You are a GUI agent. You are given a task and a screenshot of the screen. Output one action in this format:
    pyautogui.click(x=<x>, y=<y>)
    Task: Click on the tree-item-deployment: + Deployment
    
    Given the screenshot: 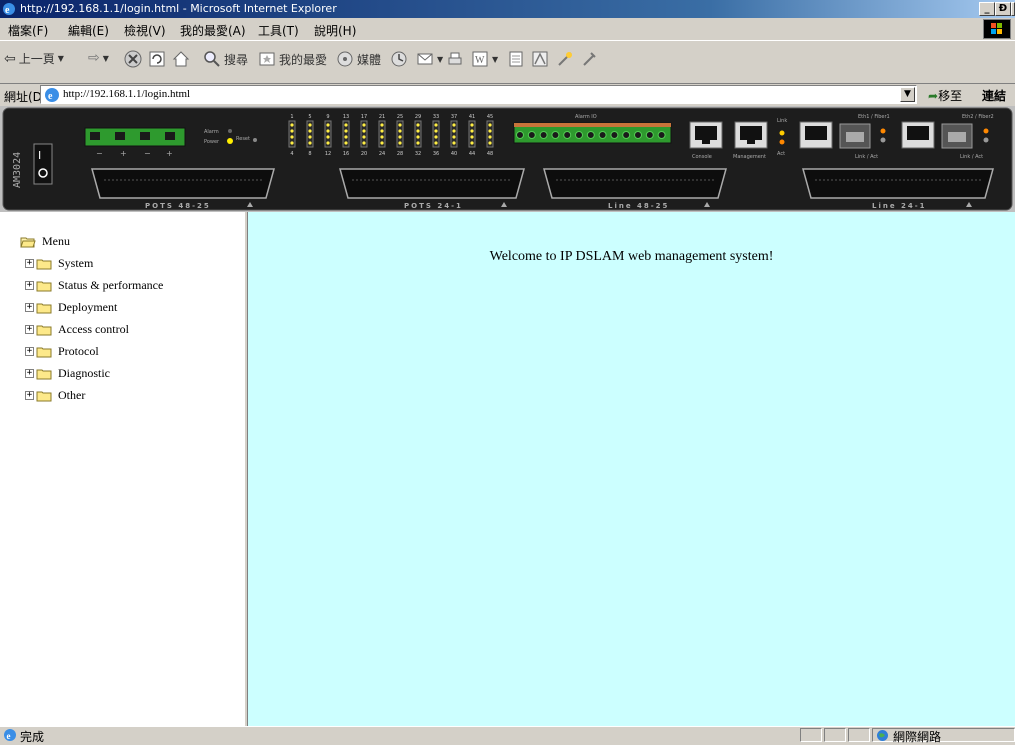 What is the action you would take?
    pyautogui.click(x=71, y=307)
    